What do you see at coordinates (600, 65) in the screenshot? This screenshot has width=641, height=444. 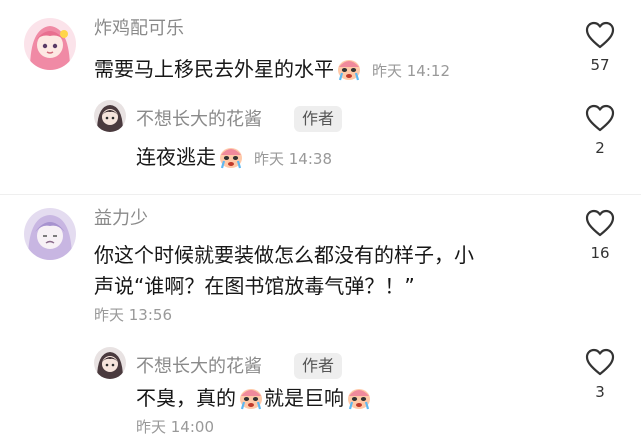 I see `like-count: 57` at bounding box center [600, 65].